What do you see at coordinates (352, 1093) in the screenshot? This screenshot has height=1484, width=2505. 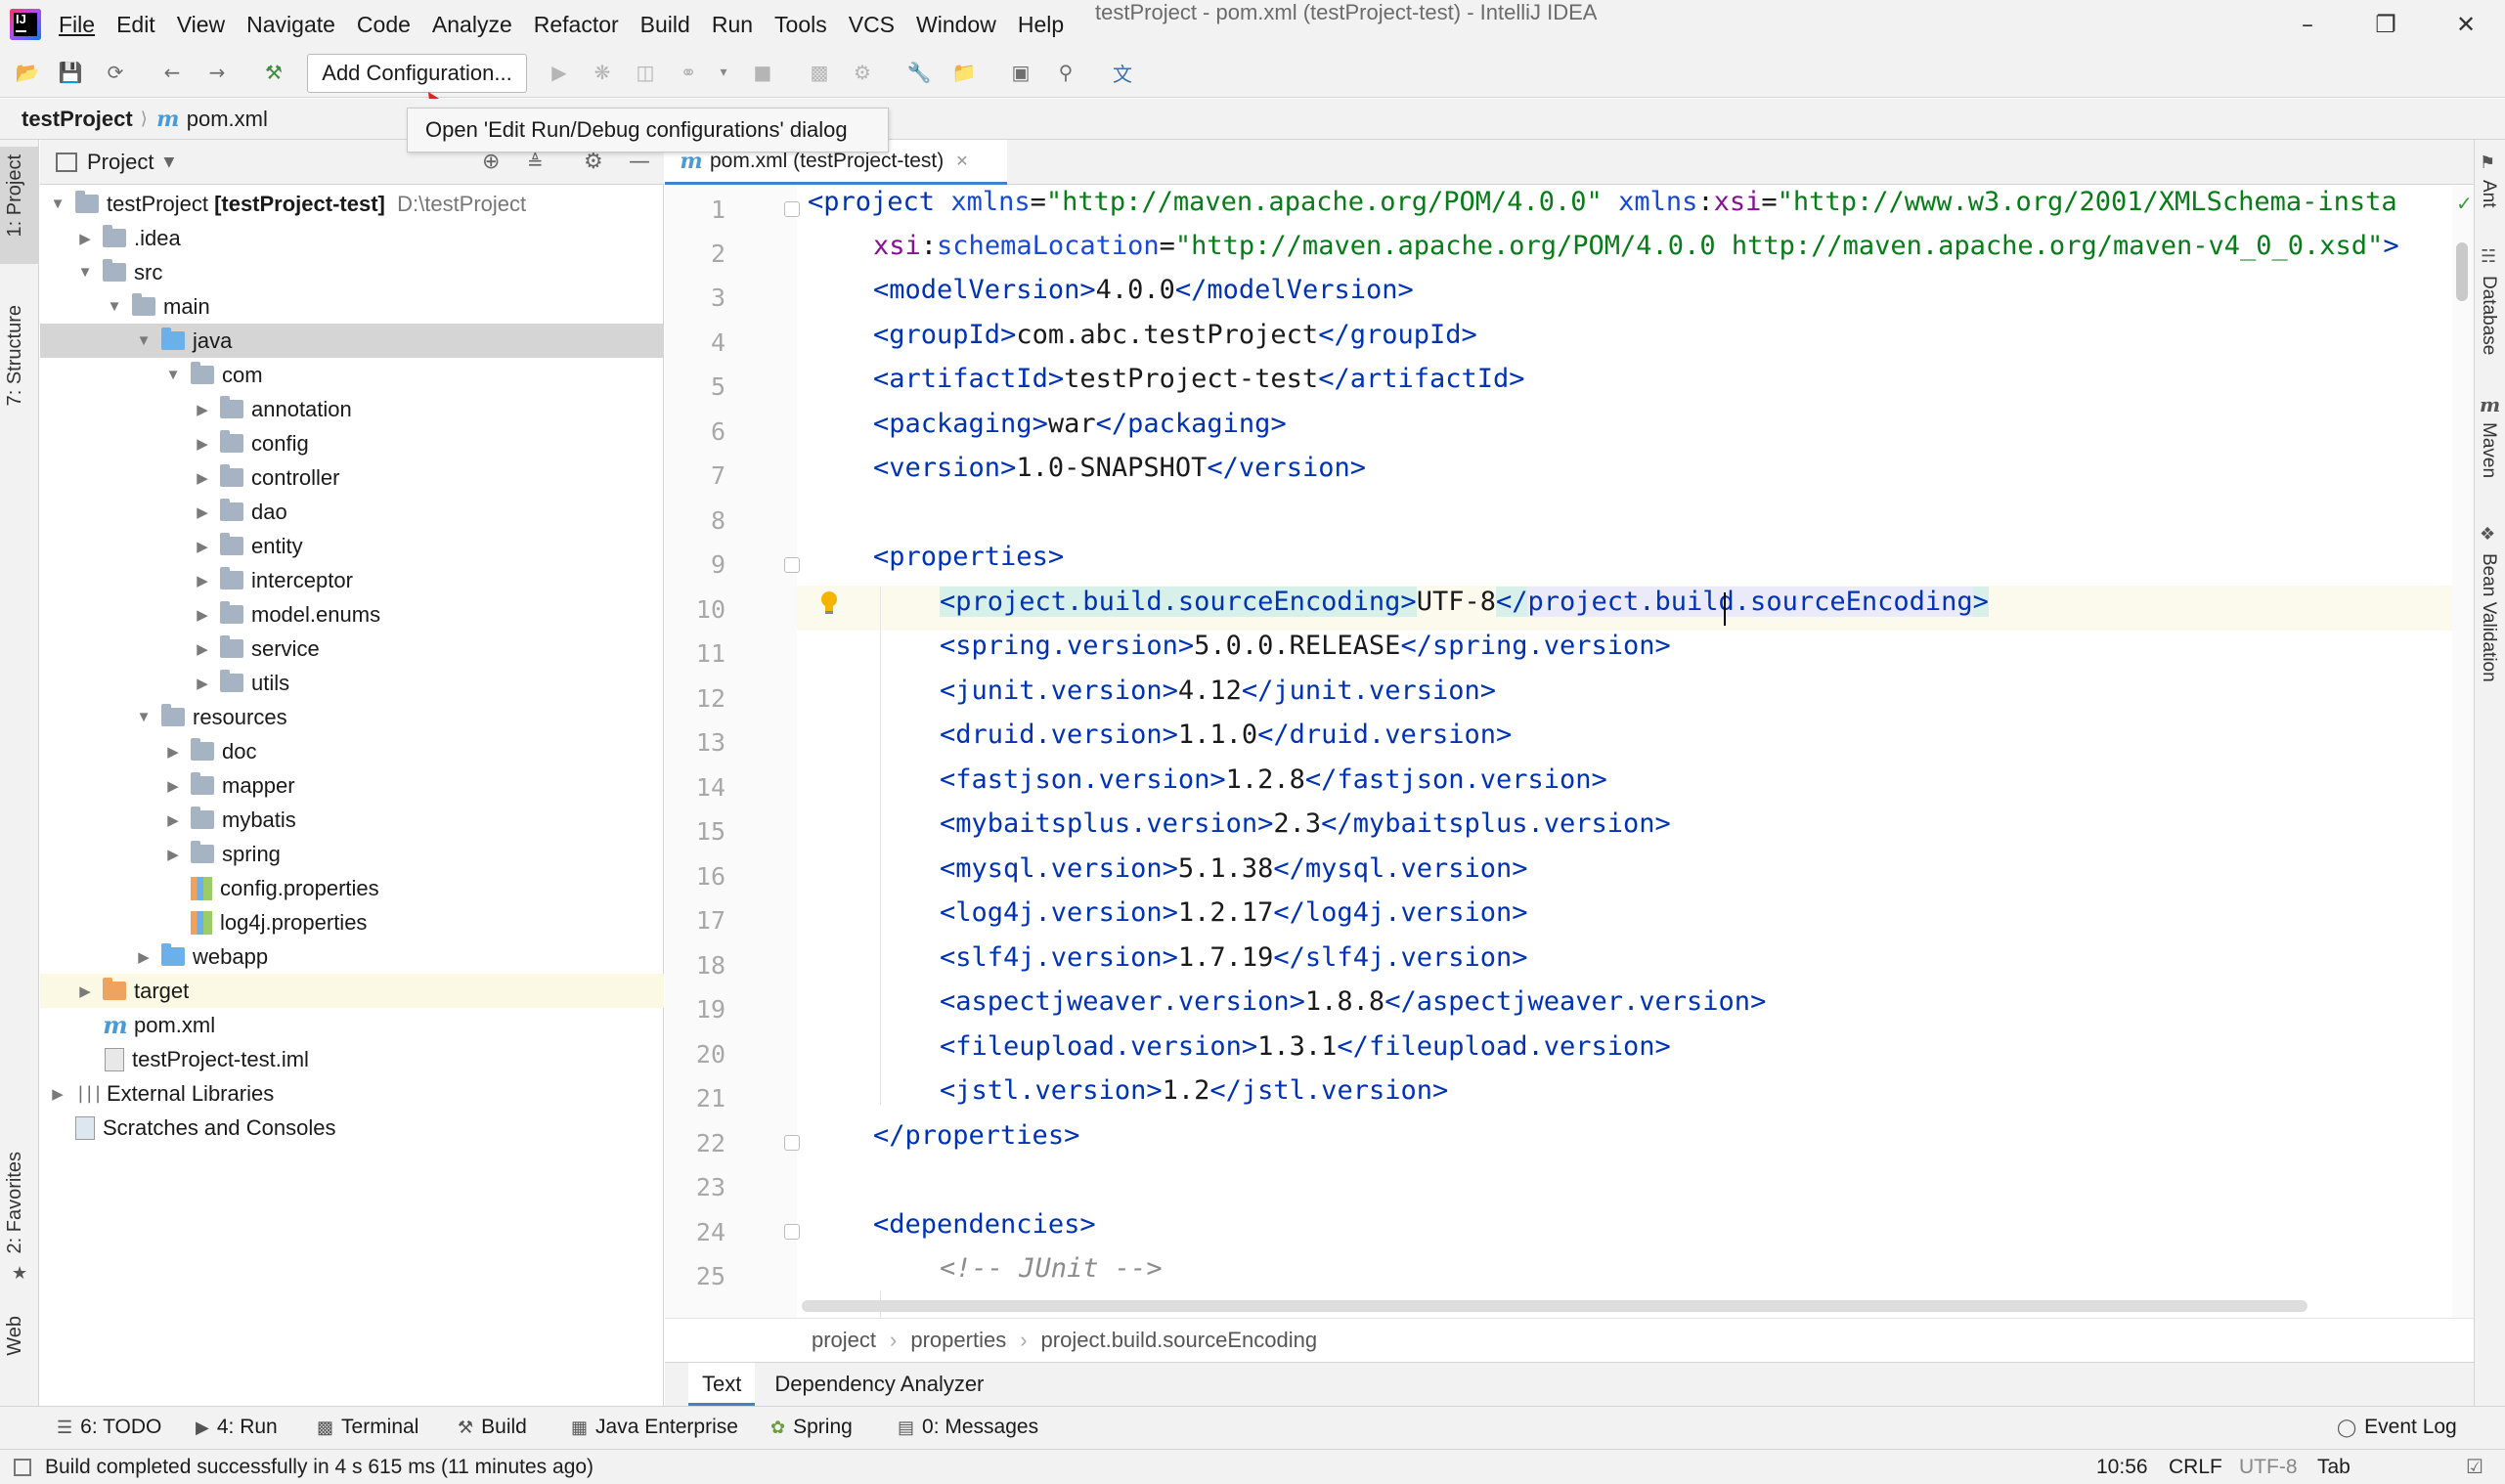 I see `tree-item-external-libraries: ▶ ||| External Libraries` at bounding box center [352, 1093].